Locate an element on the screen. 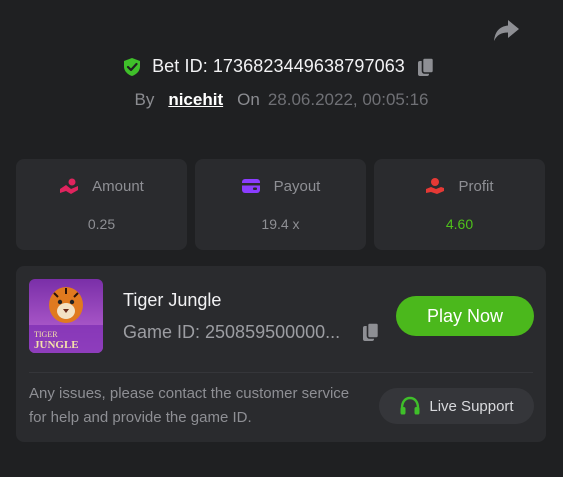 Image resolution: width=563 pixels, height=477 pixels. thumbnail-title-line1: TIGER is located at coordinates (46, 334).